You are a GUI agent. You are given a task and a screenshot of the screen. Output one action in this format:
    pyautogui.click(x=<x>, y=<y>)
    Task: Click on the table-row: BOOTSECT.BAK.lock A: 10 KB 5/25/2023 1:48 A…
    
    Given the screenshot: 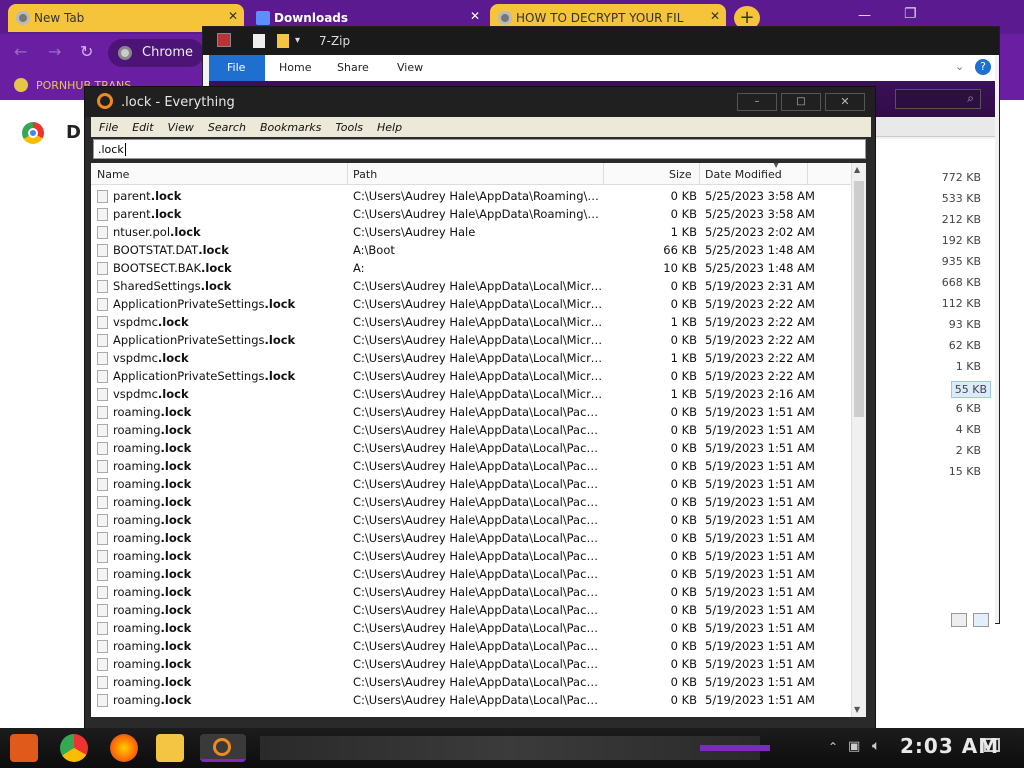 What is the action you would take?
    pyautogui.click(x=471, y=268)
    